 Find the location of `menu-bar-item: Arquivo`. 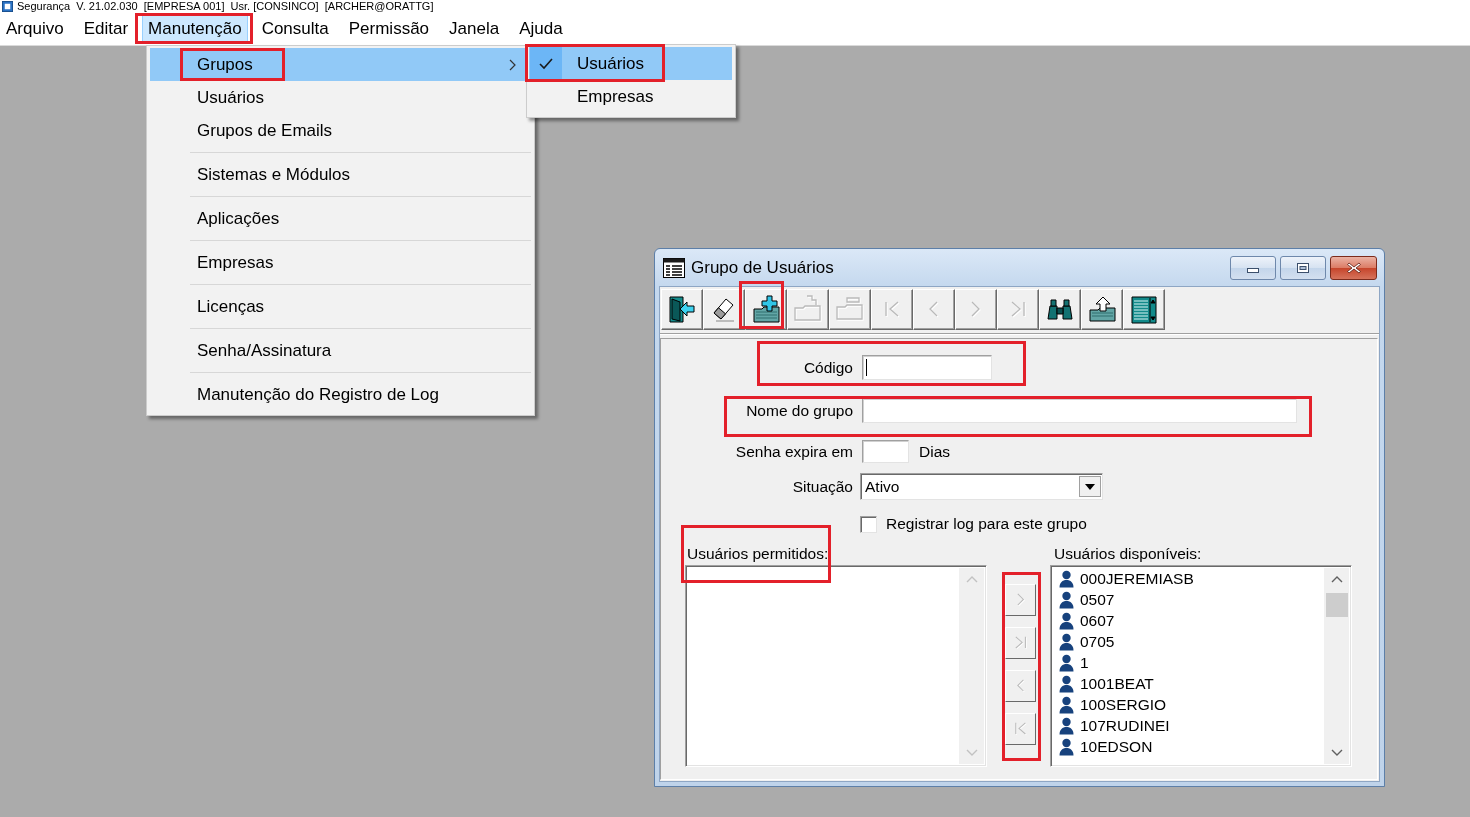

menu-bar-item: Arquivo is located at coordinates (35, 29).